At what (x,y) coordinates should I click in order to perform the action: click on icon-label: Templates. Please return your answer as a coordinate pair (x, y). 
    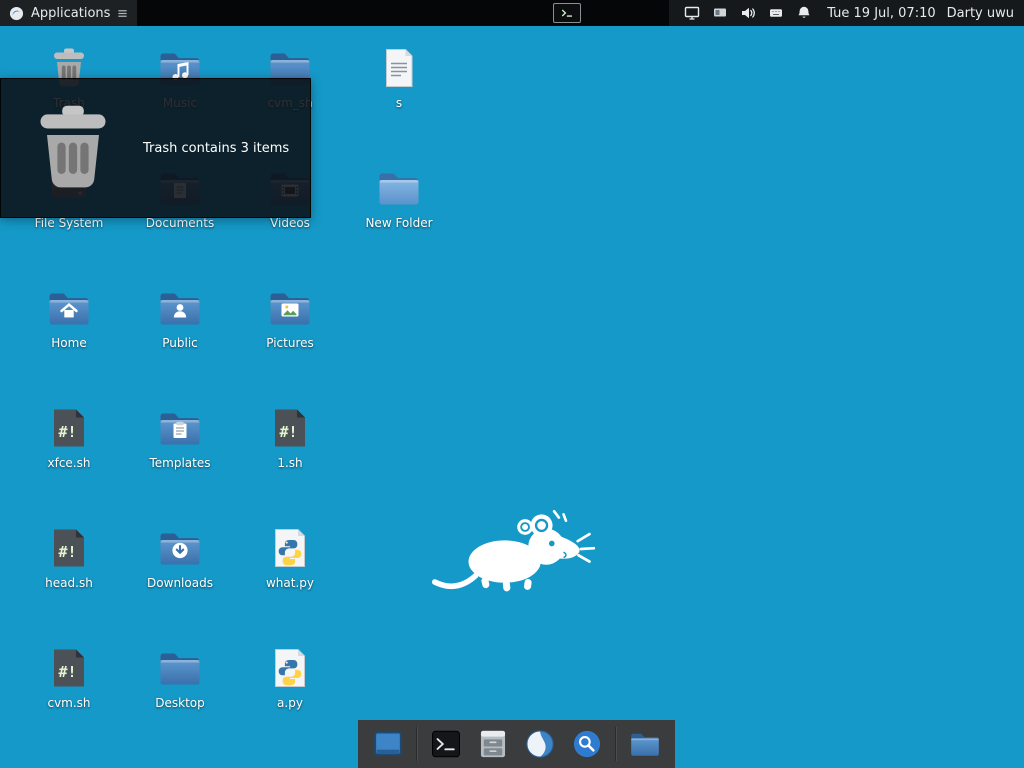
    Looking at the image, I should click on (180, 463).